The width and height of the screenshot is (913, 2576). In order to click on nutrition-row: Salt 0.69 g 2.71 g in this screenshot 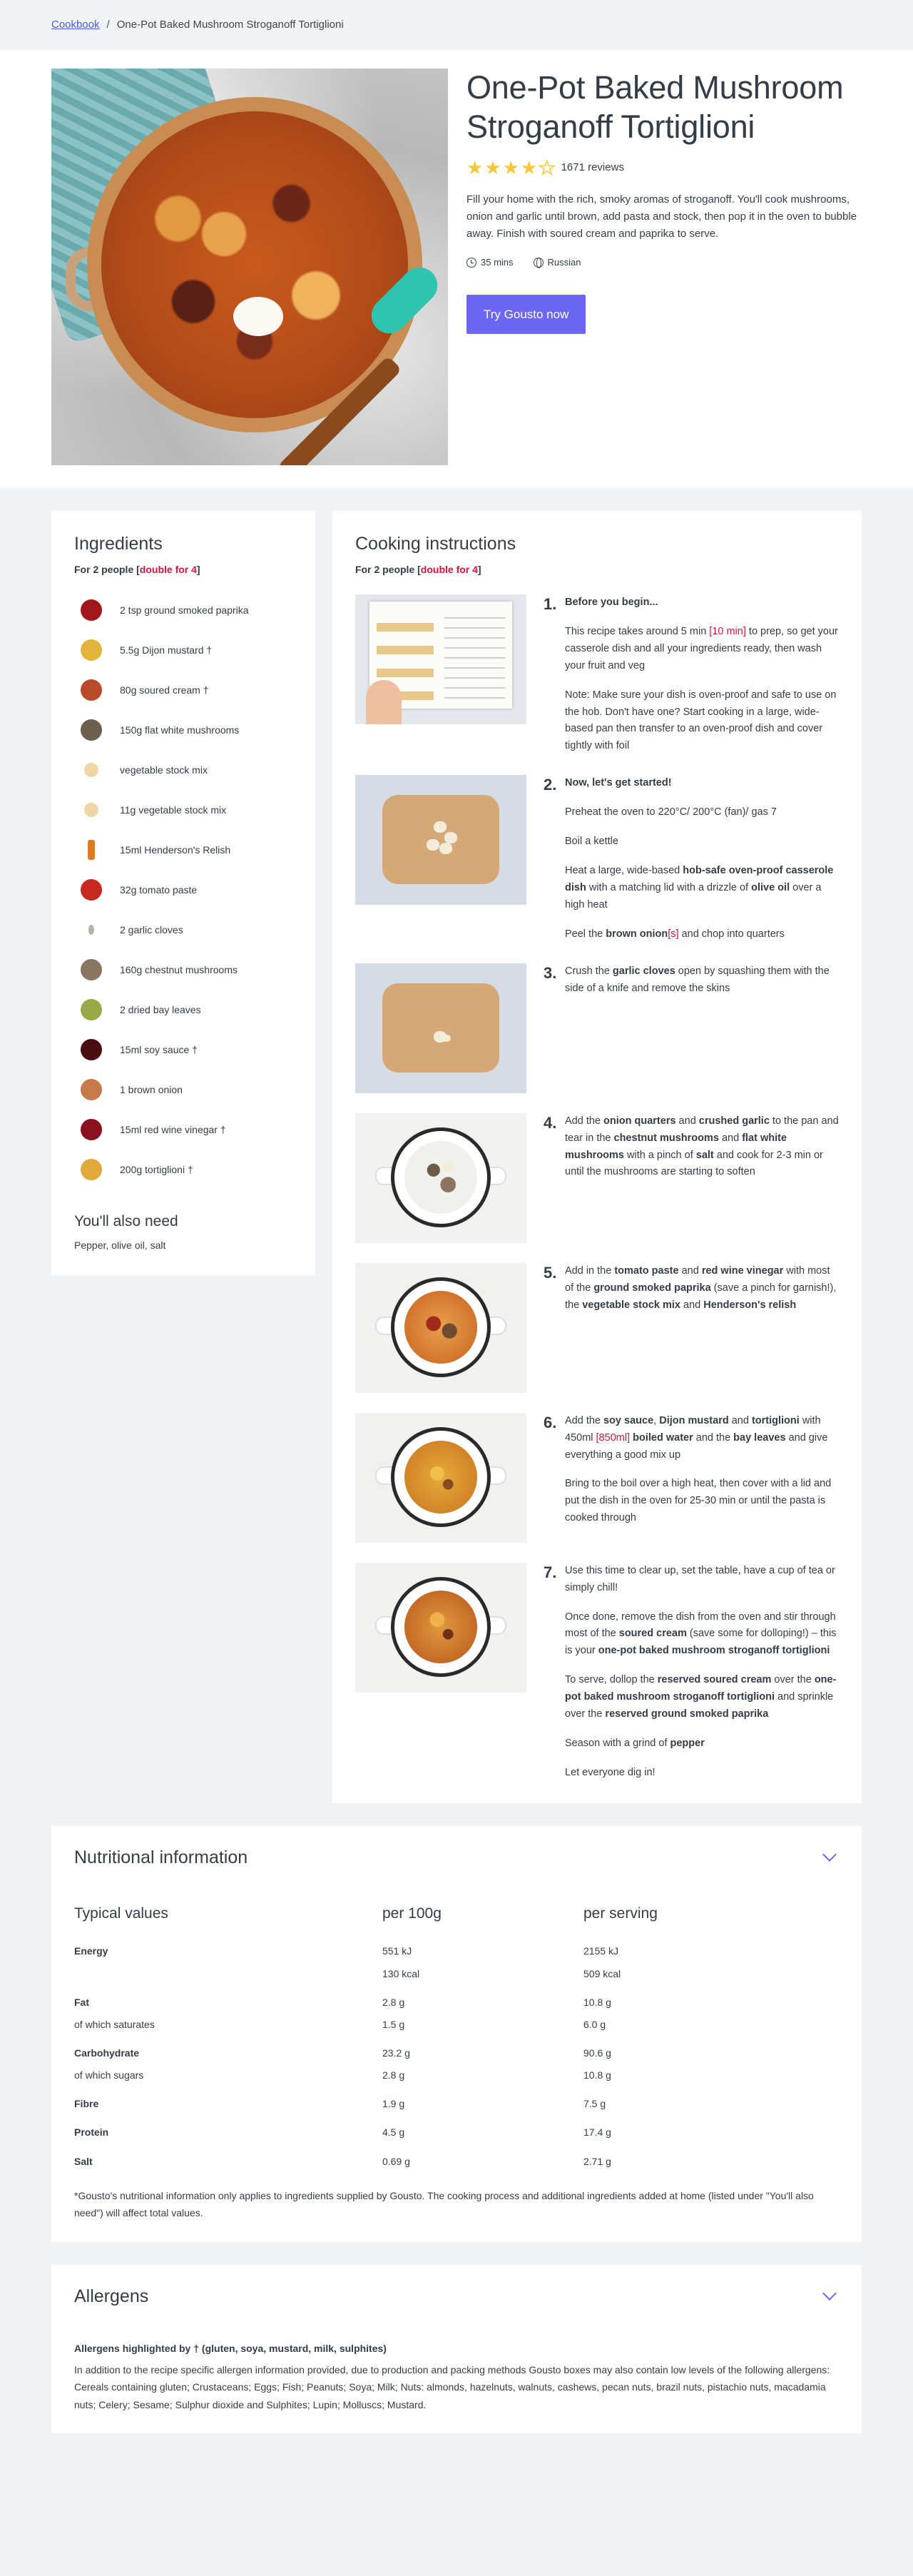, I will do `click(456, 2159)`.